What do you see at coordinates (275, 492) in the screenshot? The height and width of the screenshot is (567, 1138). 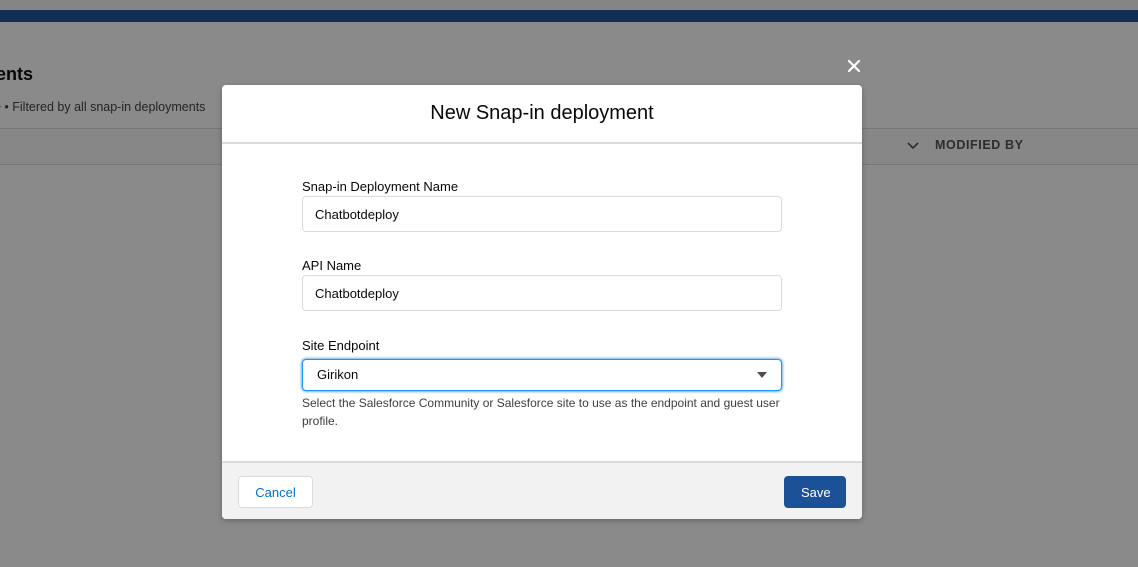 I see `cancel-button: Cancel` at bounding box center [275, 492].